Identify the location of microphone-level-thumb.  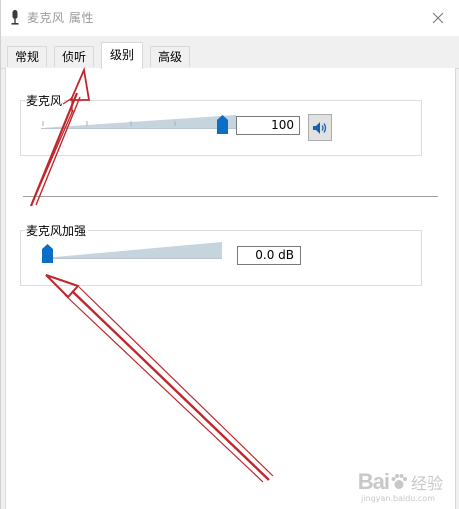
(222, 124).